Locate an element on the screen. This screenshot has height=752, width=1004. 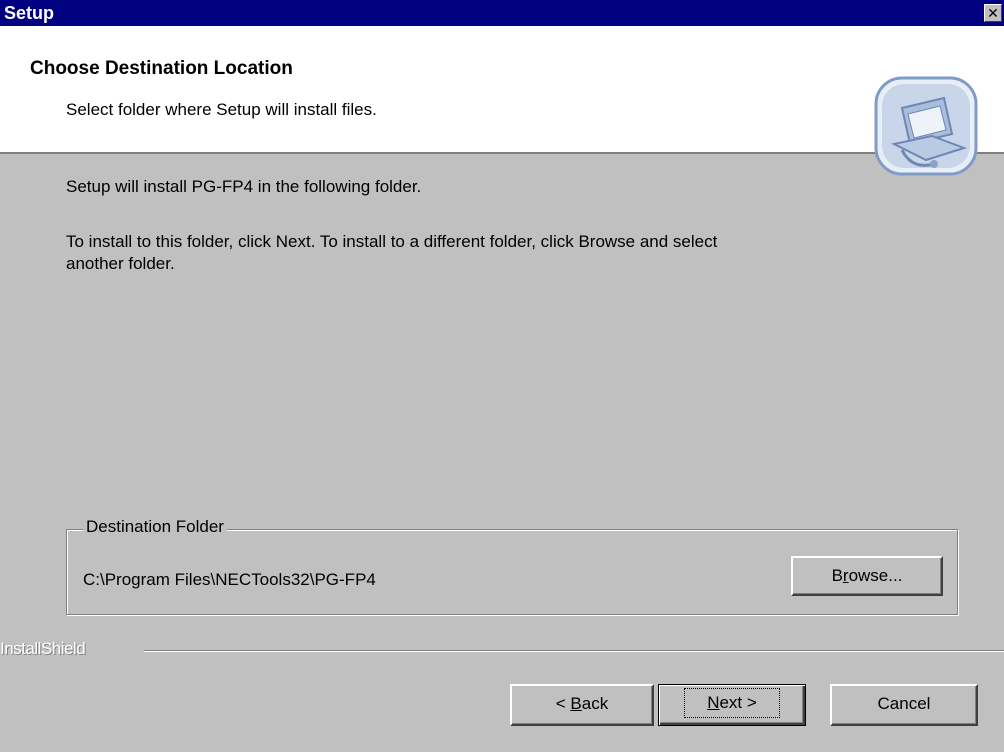
back-button: < Back is located at coordinates (582, 705).